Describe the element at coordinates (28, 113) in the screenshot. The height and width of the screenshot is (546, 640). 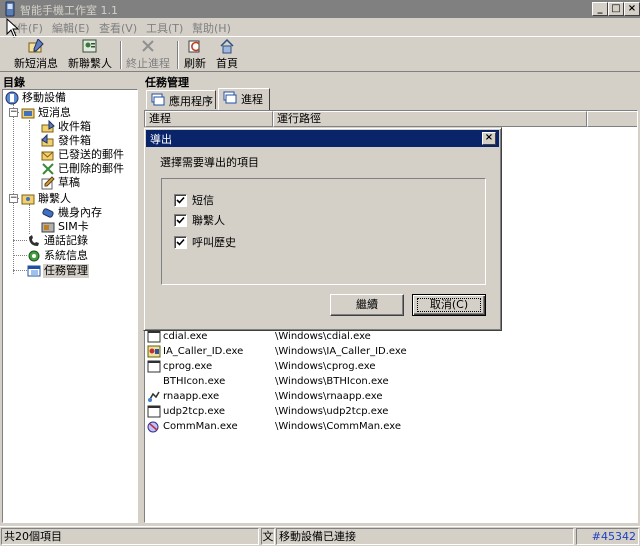
I see `sms-folder-icon` at that location.